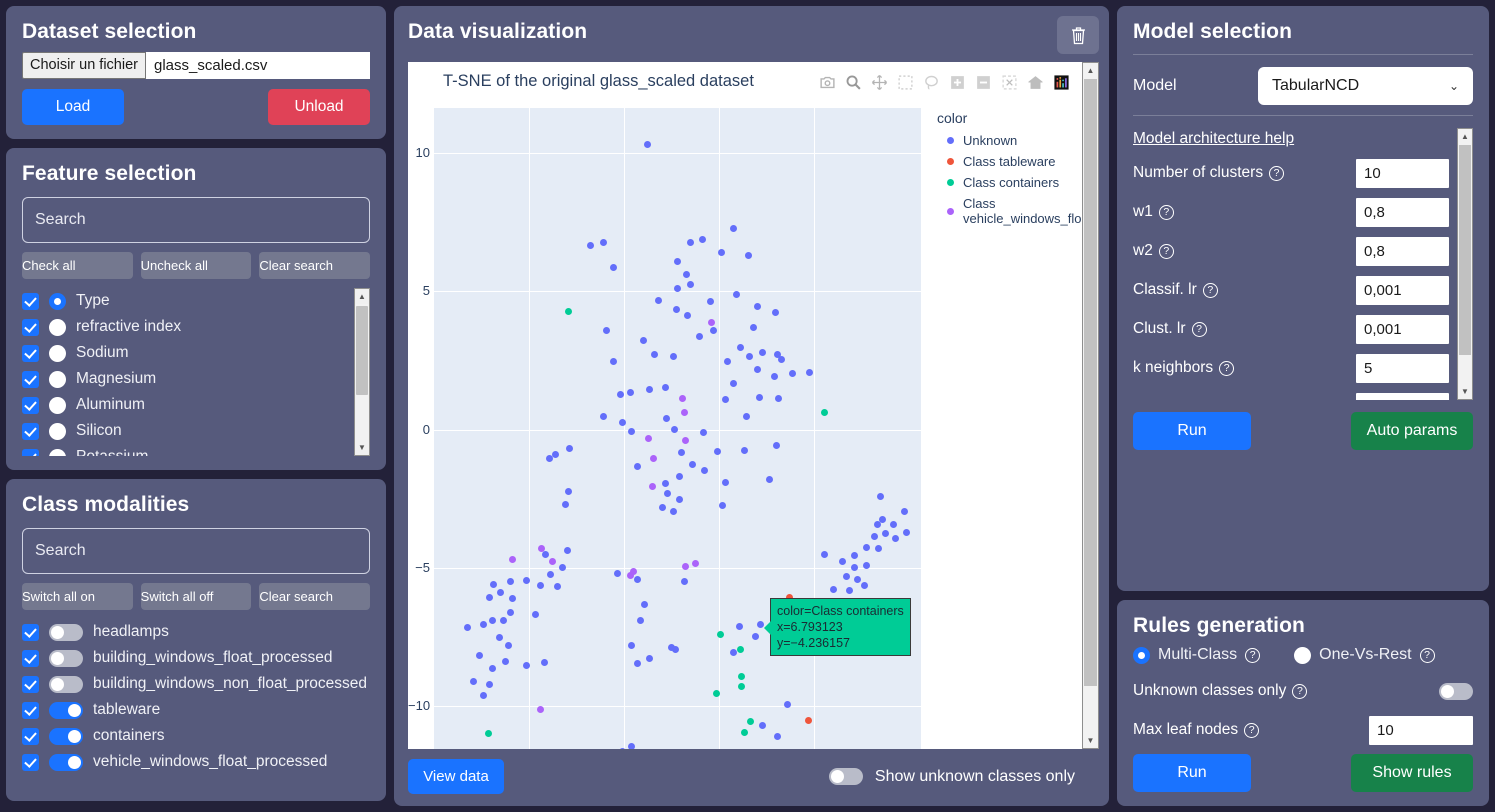 The height and width of the screenshot is (812, 1495). What do you see at coordinates (196, 551) in the screenshot?
I see `modality-search-input` at bounding box center [196, 551].